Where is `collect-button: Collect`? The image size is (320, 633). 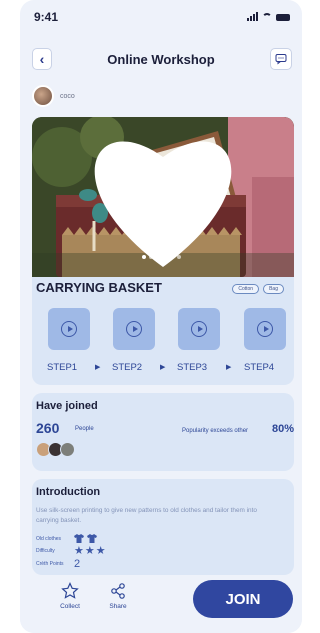
collect-button: Collect is located at coordinates (70, 596).